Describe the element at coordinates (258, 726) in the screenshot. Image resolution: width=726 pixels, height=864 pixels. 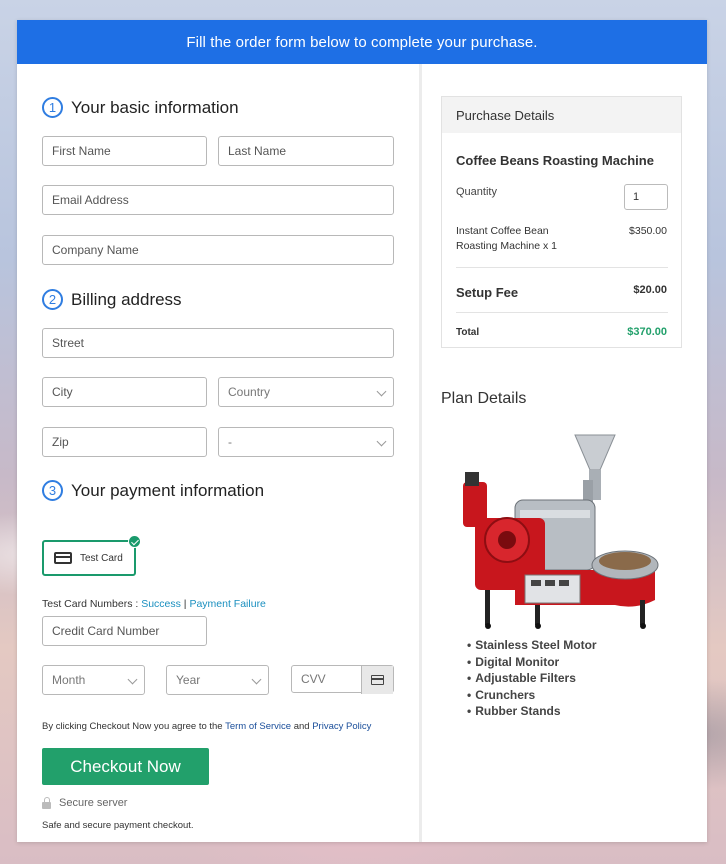
I see `terms-link: Term of Service` at that location.